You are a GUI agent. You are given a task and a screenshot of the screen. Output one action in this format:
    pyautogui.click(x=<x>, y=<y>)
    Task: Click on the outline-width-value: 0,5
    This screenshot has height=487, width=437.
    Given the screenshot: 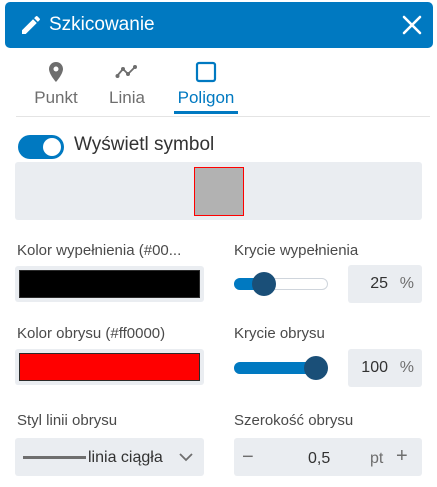 What is the action you would take?
    pyautogui.click(x=319, y=459)
    